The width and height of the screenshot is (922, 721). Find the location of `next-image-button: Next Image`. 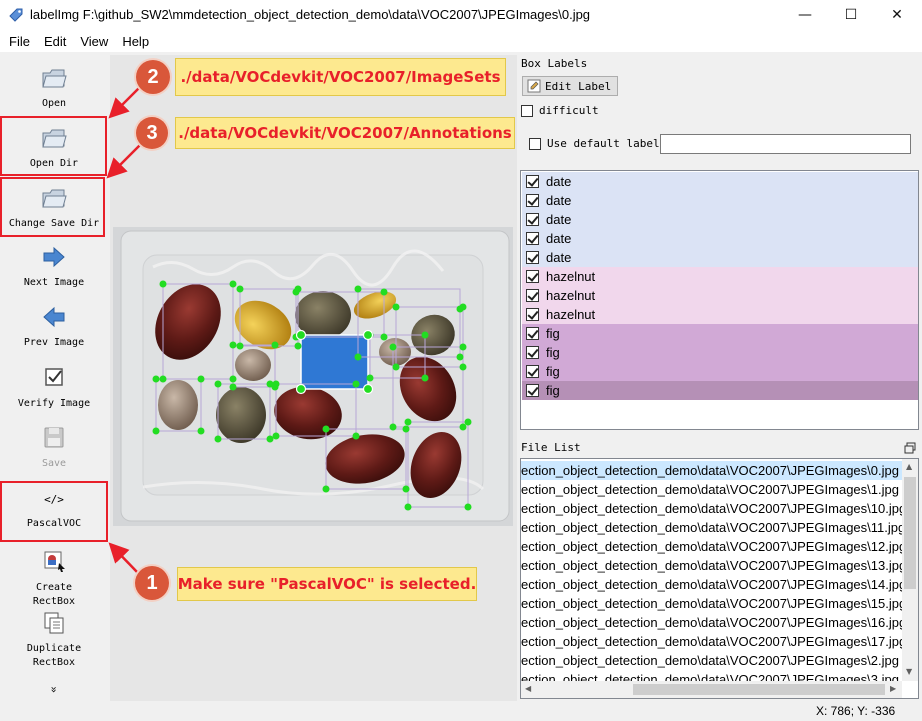

next-image-button: Next Image is located at coordinates (54, 267).